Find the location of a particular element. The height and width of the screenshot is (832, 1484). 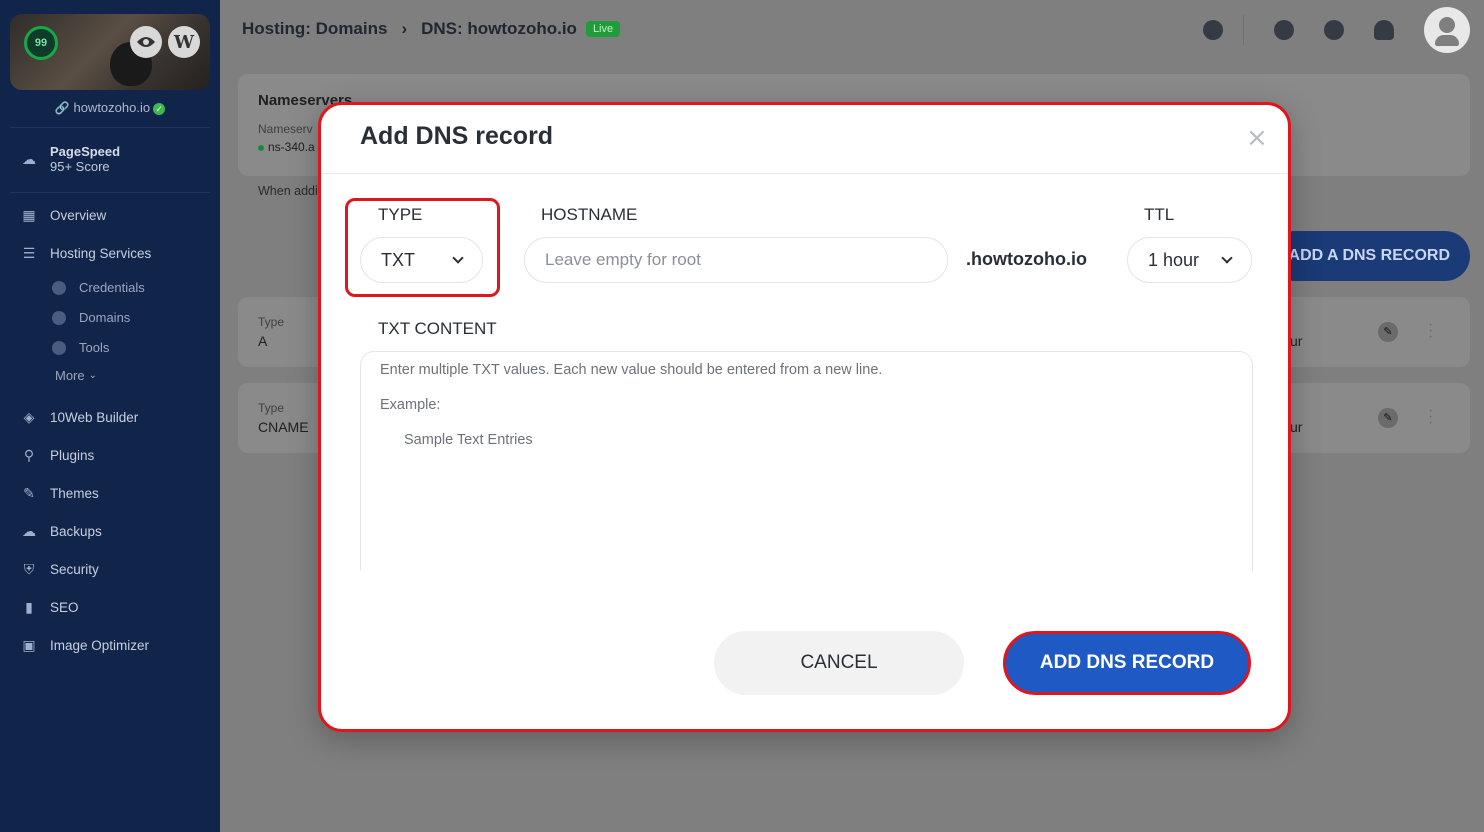

verified-check-icon: ✓ is located at coordinates (159, 109).